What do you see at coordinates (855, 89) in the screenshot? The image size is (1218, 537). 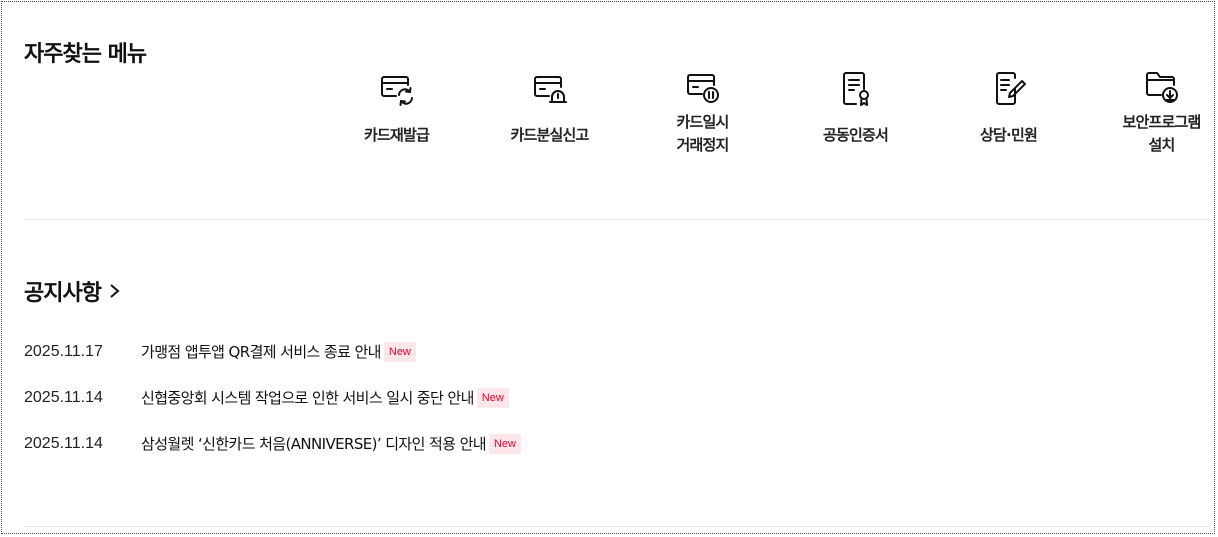 I see `certificate-icon` at bounding box center [855, 89].